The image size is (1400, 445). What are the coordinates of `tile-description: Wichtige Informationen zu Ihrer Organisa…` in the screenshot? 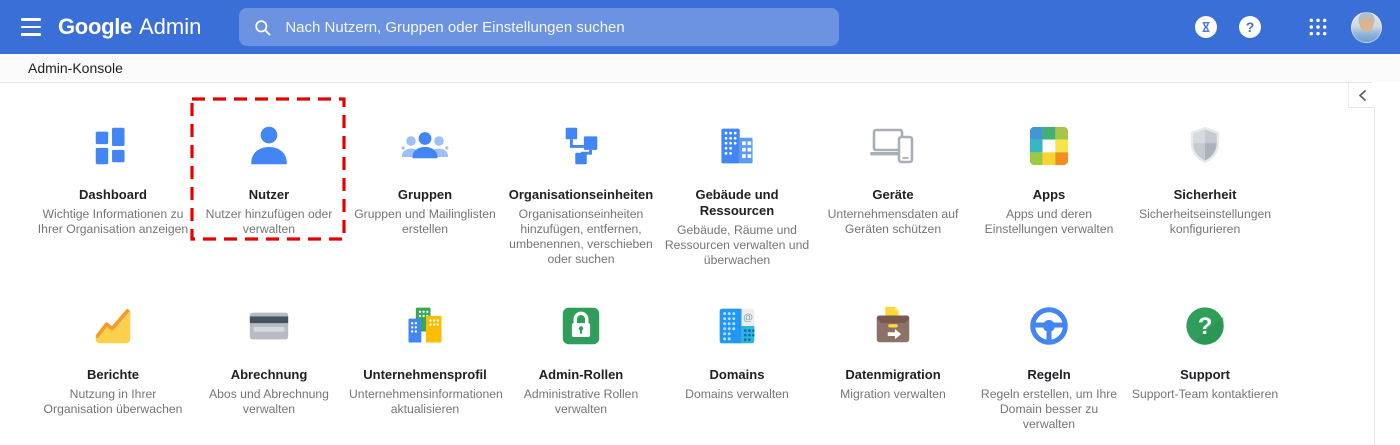 It's located at (113, 221).